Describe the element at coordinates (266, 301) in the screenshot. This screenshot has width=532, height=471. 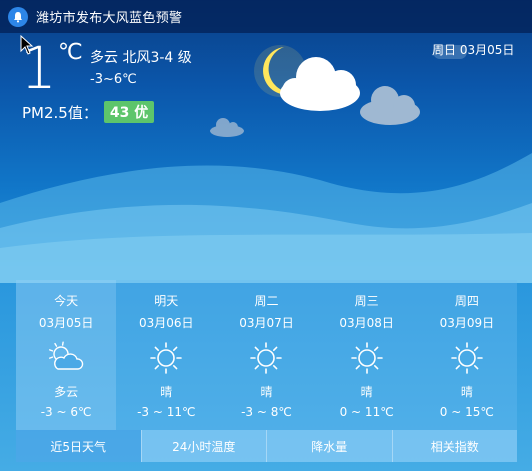
I see `forecast-day-name: 周二` at that location.